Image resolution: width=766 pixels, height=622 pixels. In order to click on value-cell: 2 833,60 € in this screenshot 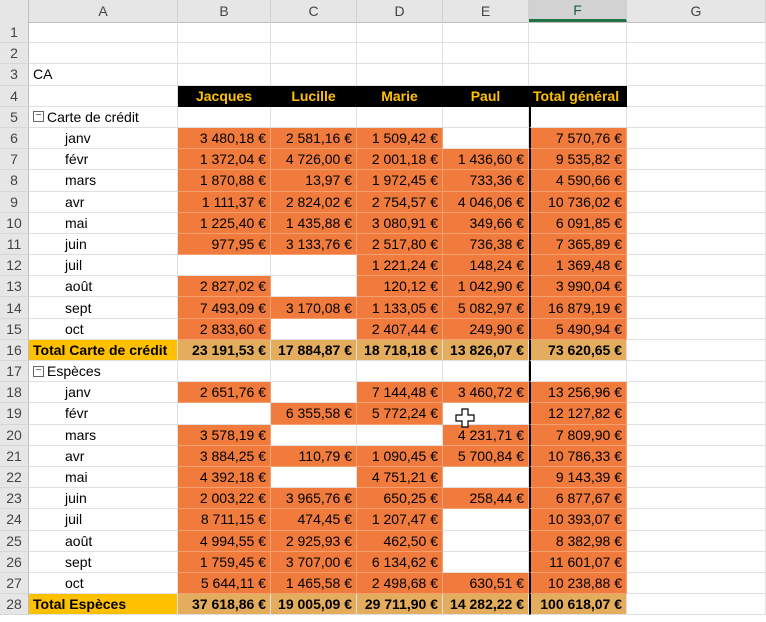, I will do `click(224, 329)`.